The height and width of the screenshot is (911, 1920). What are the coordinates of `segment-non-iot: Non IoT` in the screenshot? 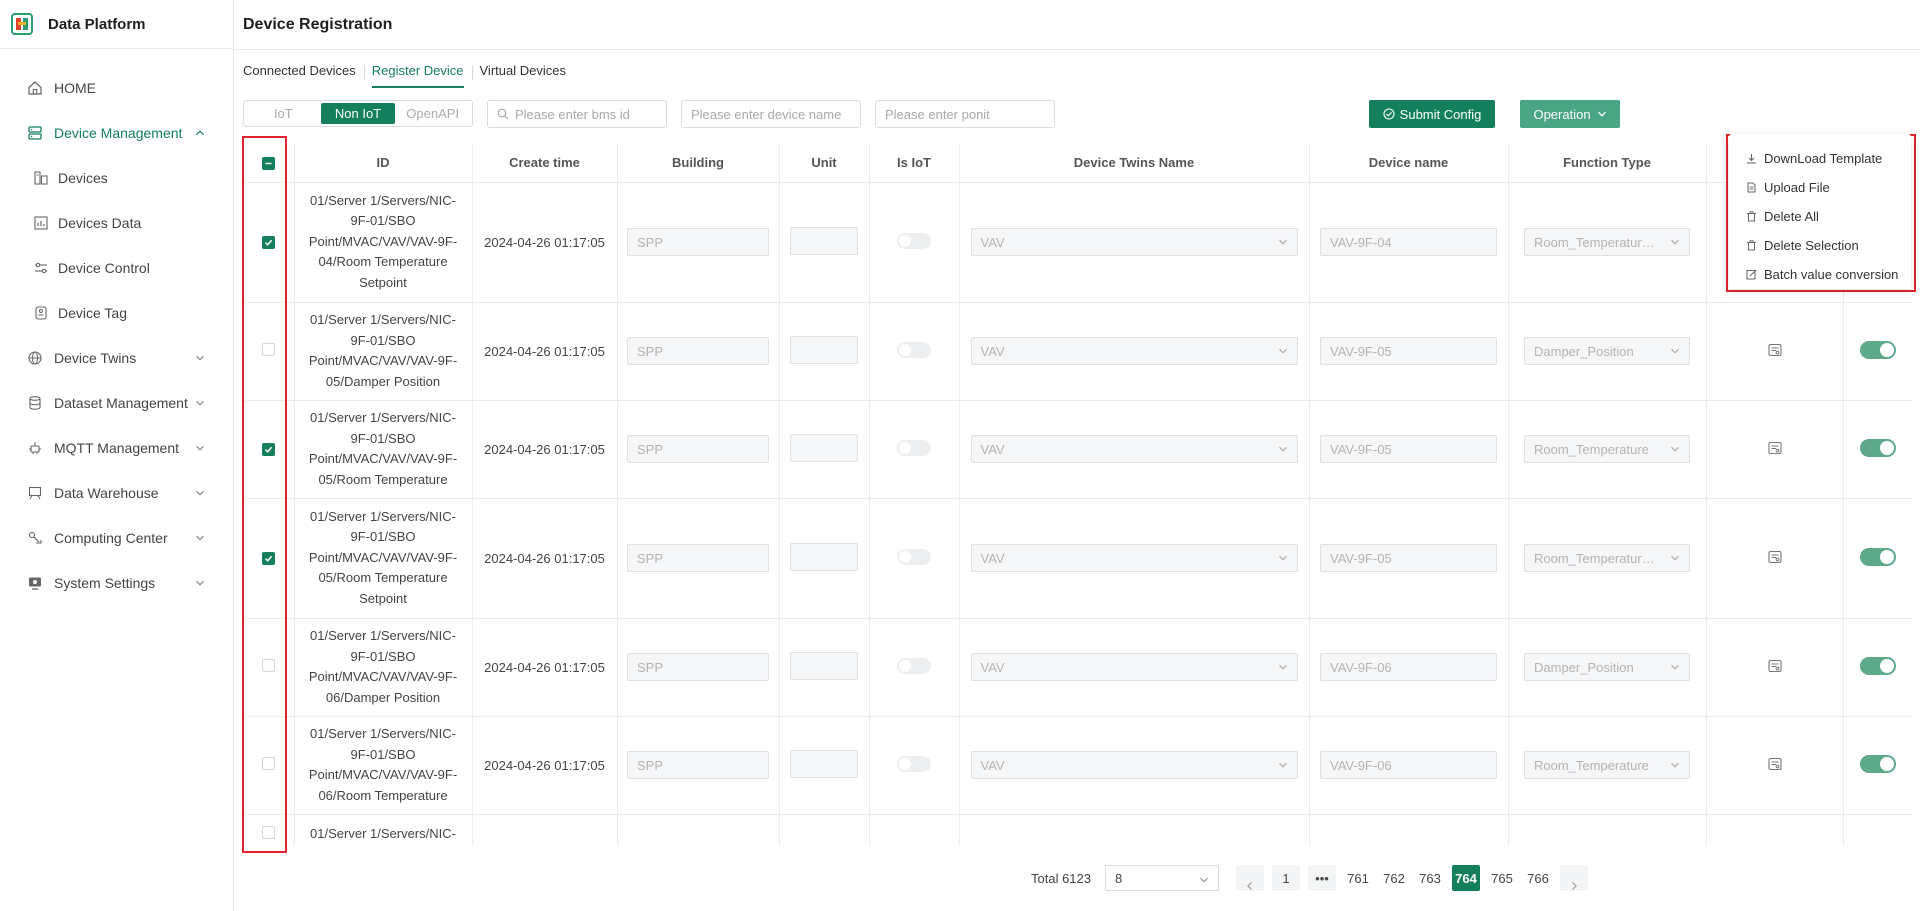 It's located at (358, 113).